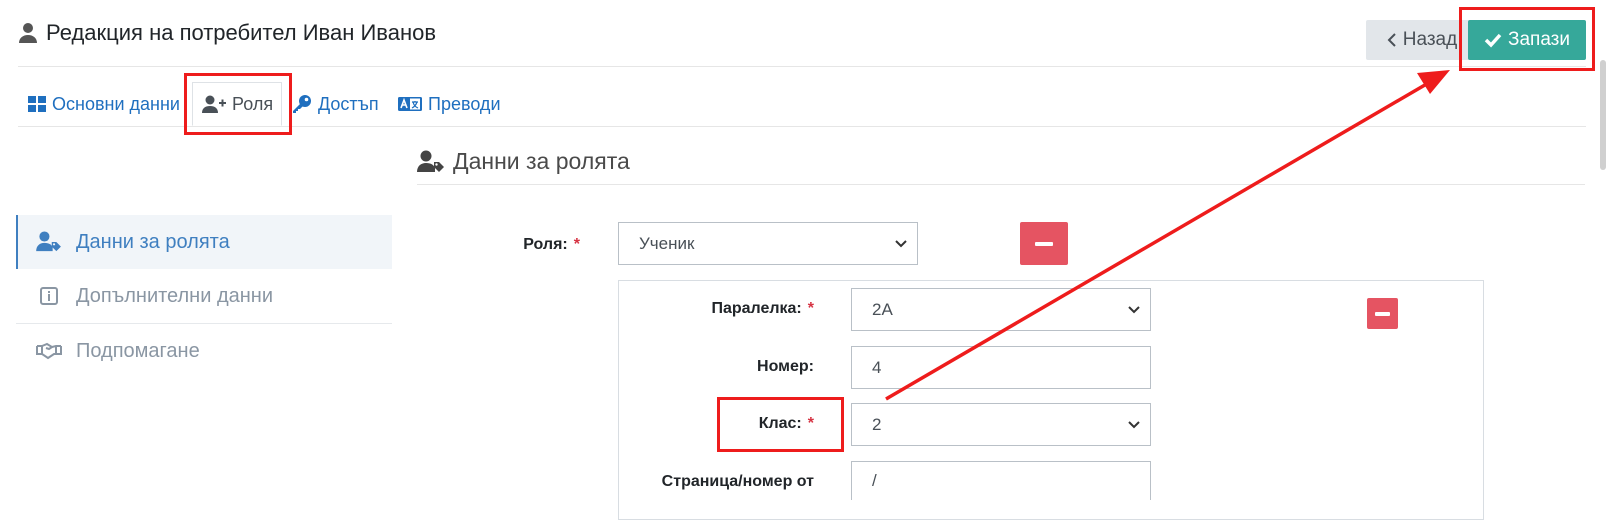 The width and height of the screenshot is (1608, 520). Describe the element at coordinates (204, 351) in the screenshot. I see `sidebar-item-support: Подпомагане` at that location.